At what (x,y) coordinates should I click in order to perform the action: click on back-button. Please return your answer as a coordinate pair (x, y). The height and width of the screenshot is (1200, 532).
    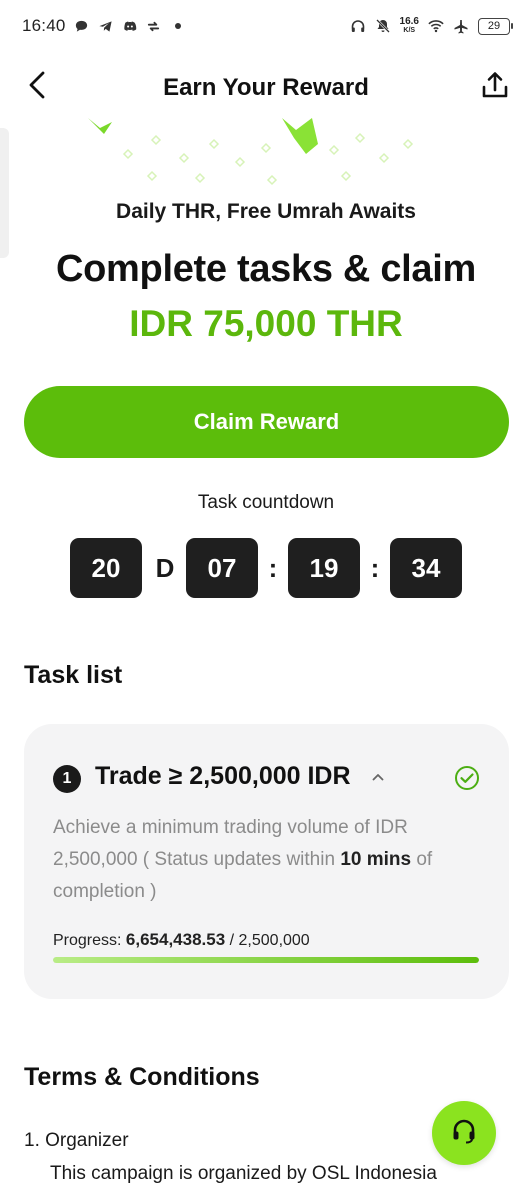
    Looking at the image, I should click on (37, 87).